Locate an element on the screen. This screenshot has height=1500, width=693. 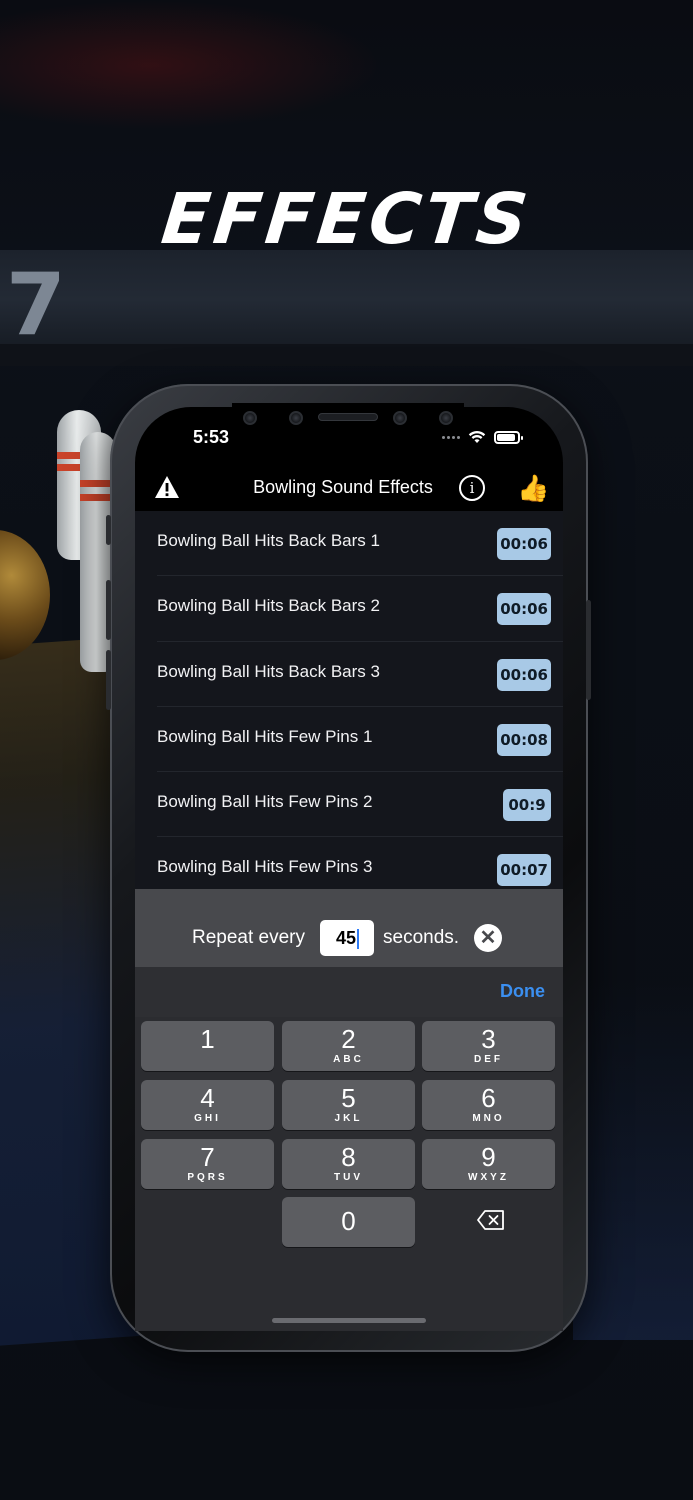
list-item: Bowling Ball Hits Back Bars 1 00:06 is located at coordinates (349, 544).